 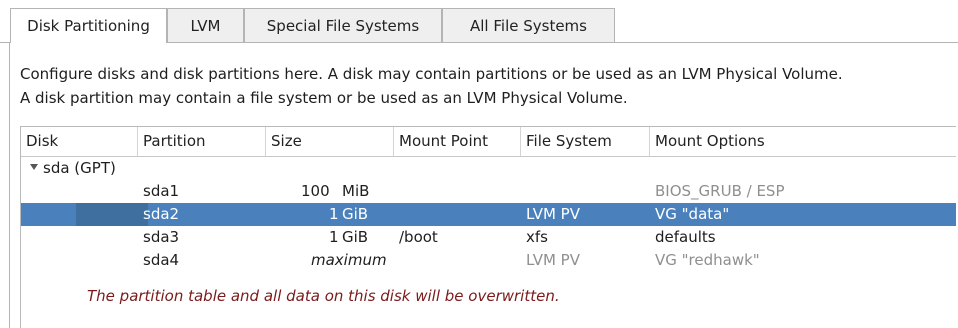 I want to click on selection-tree-shade, so click(x=112, y=214).